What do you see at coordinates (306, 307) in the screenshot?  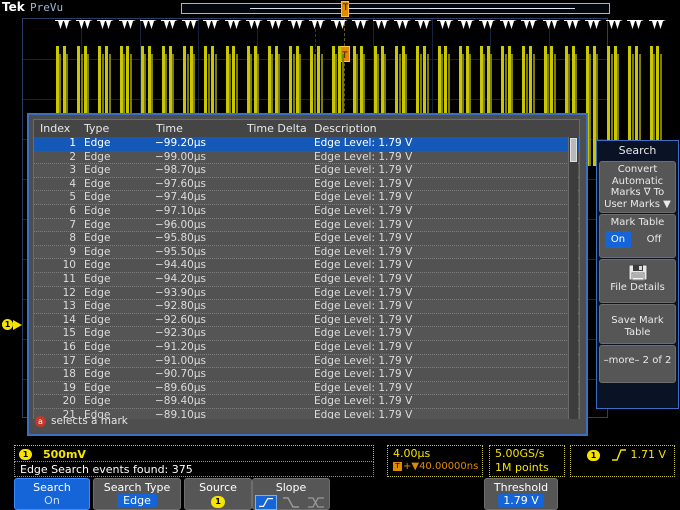 I see `table-row: 13 Edge −92.80µs Edge Level: 1.79 V` at bounding box center [306, 307].